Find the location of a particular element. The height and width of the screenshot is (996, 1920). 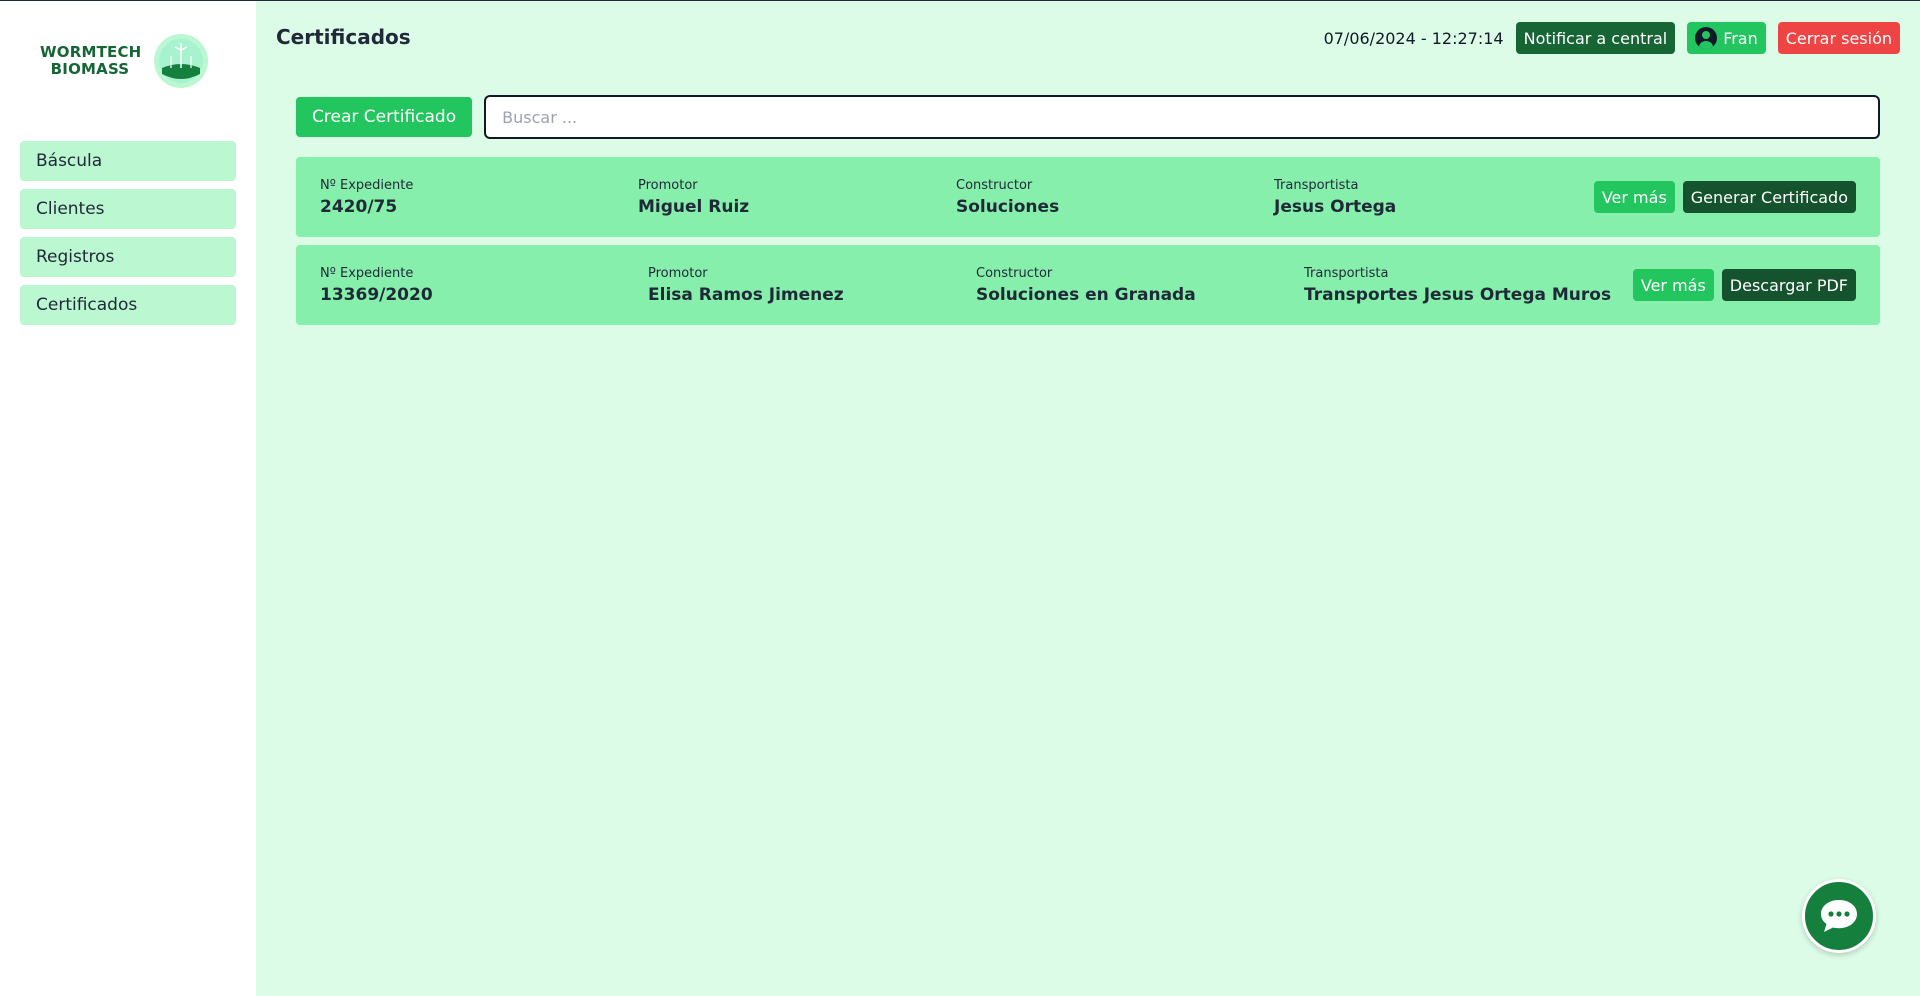

sidebar-nav: Báscula Clientes Registros Certificados is located at coordinates (128, 237).